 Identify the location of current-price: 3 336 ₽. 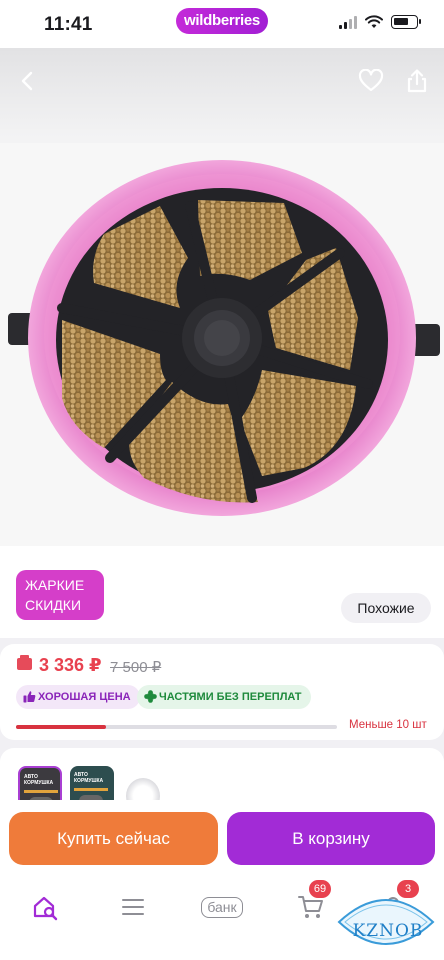
(70, 665).